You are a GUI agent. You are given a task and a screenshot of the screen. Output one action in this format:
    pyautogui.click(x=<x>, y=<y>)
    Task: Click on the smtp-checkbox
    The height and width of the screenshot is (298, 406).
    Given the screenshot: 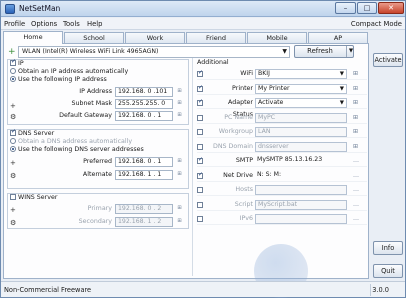 What is the action you would take?
    pyautogui.click(x=200, y=160)
    